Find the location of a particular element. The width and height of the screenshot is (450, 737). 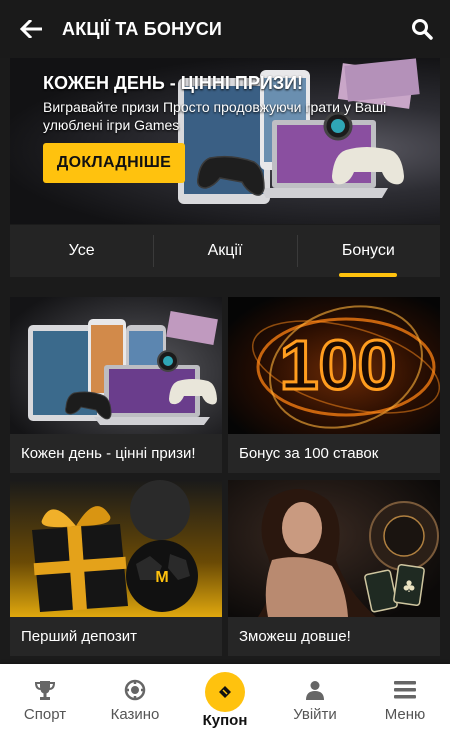

promo-card-first-deposit: M Перший депозит is located at coordinates (116, 568).